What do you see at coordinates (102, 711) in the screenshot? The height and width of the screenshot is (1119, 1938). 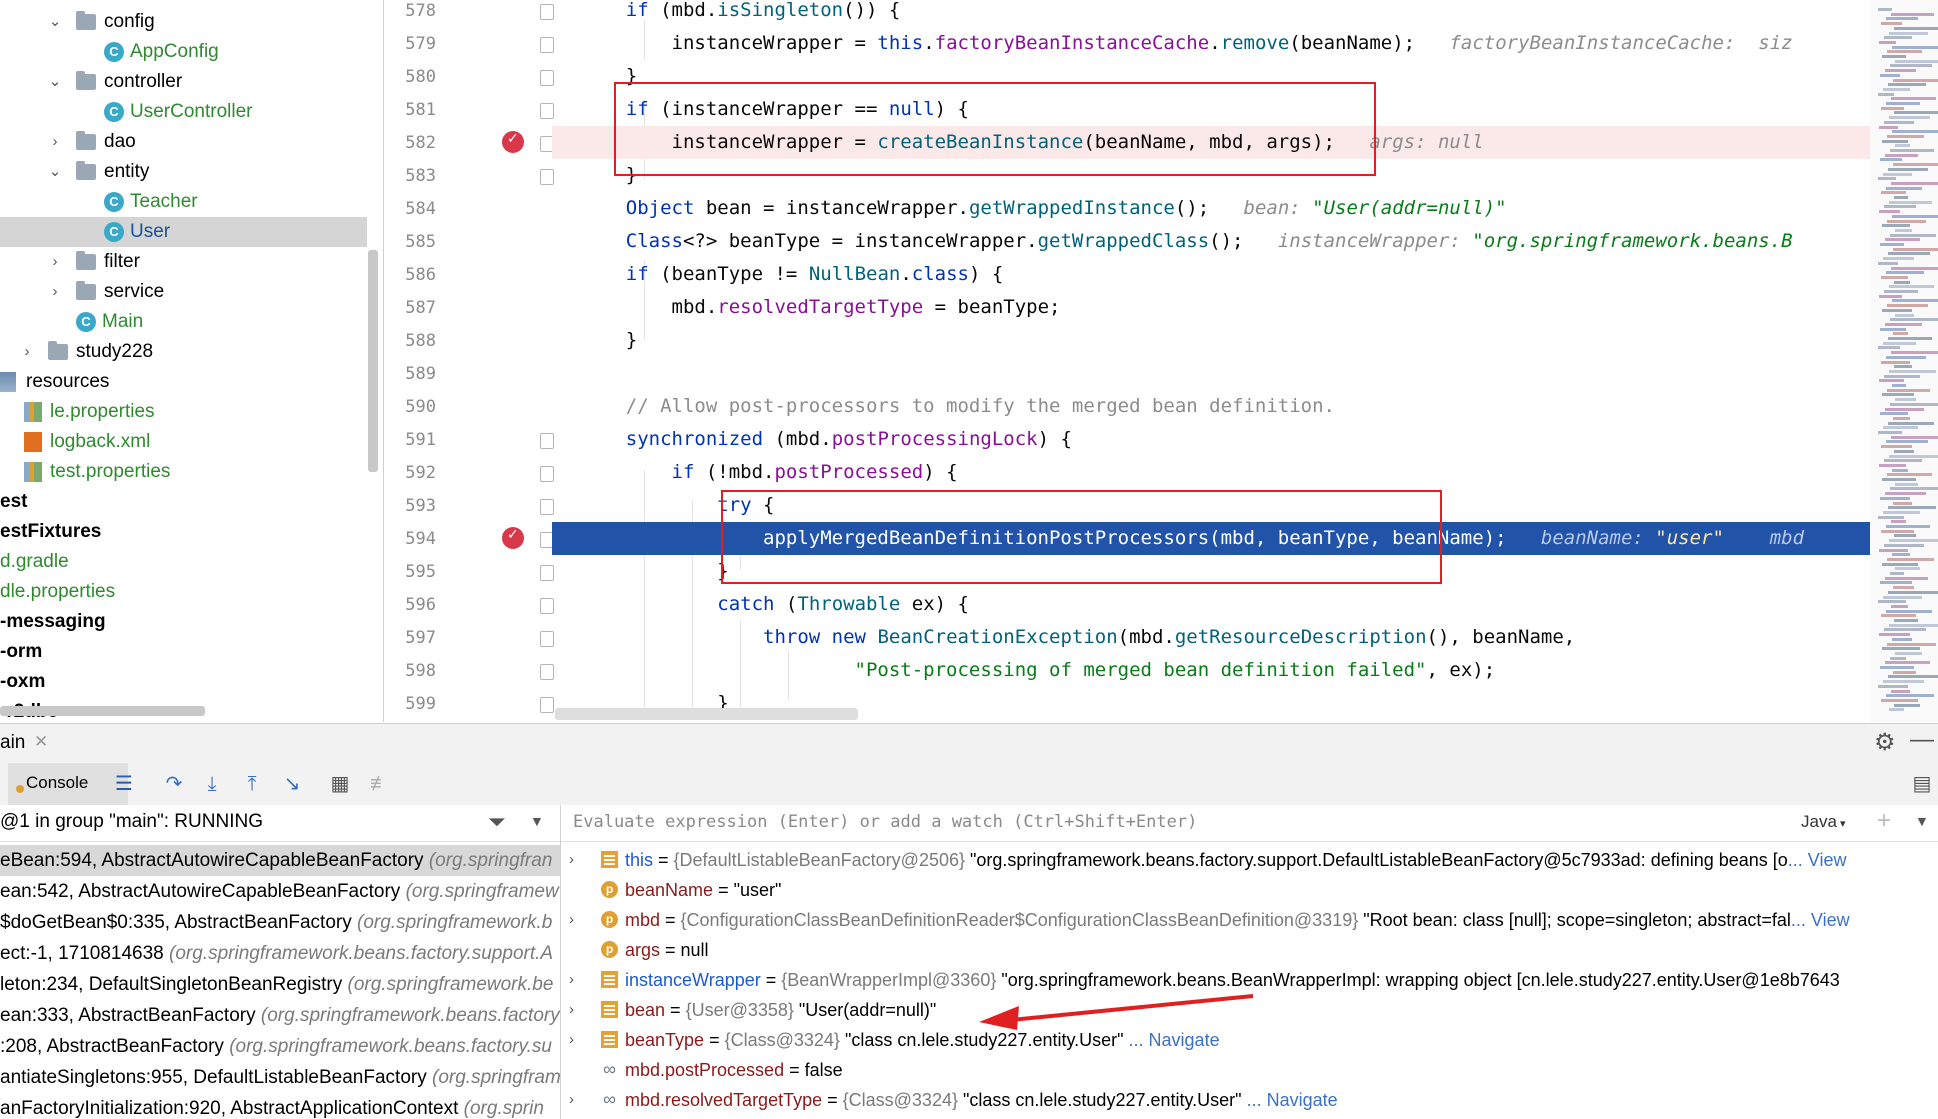 I see `tree-horizontal-scrollbar` at bounding box center [102, 711].